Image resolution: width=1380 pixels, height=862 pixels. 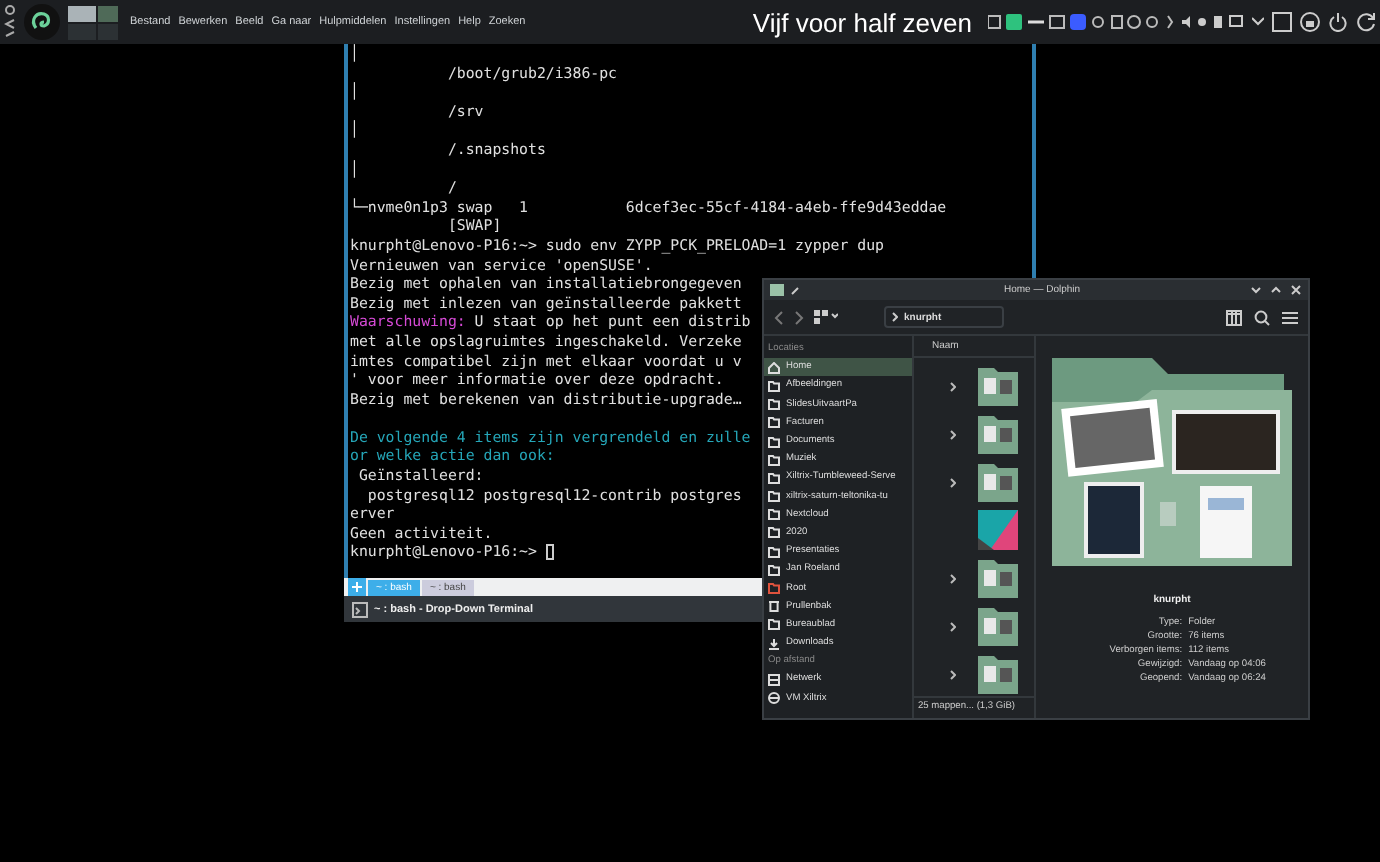 I want to click on columns-icon, so click(x=1234, y=317).